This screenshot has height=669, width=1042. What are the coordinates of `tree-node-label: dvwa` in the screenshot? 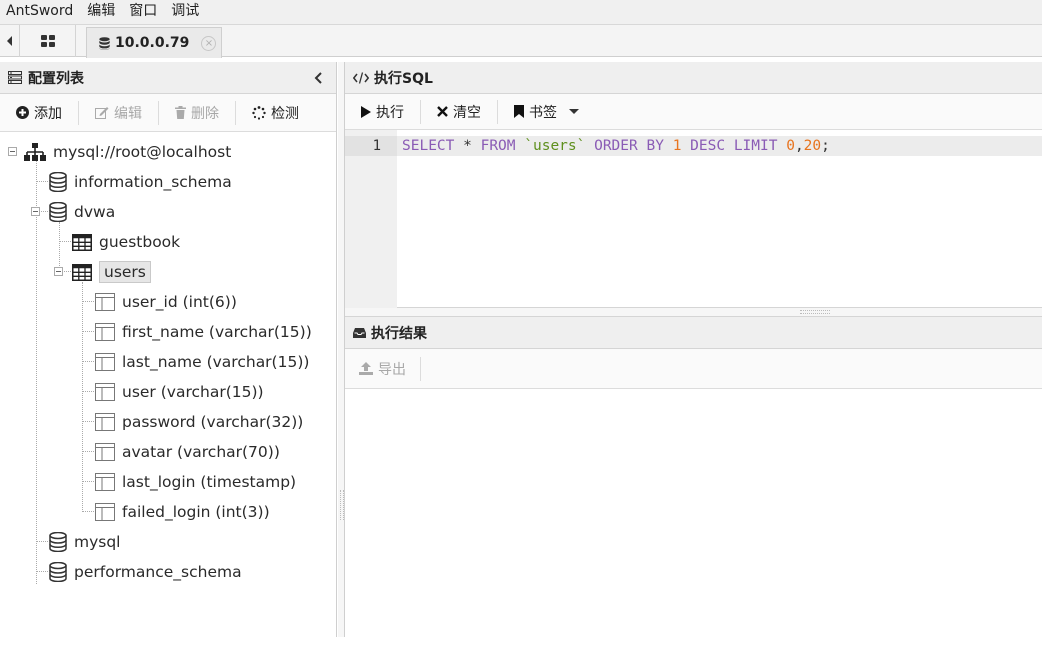 It's located at (95, 212).